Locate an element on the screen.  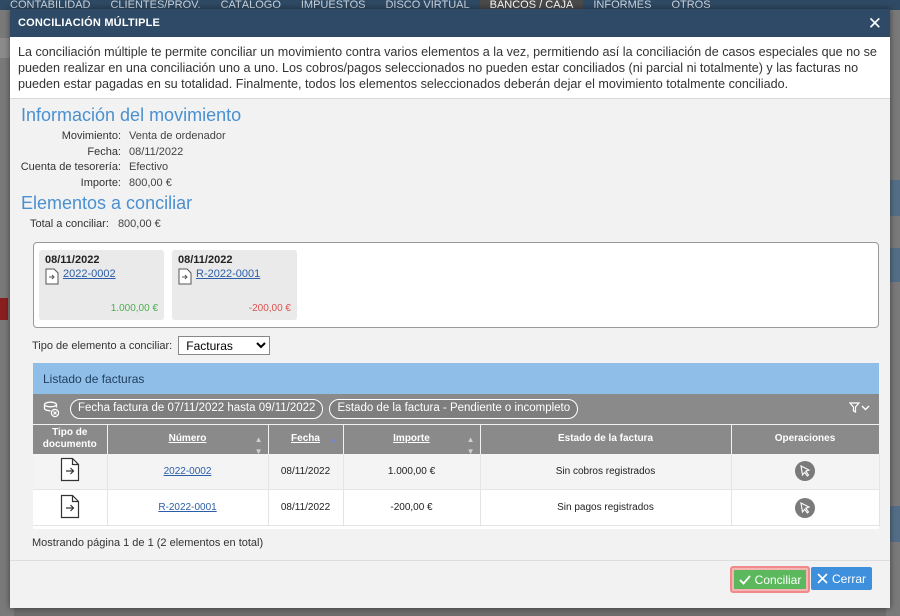
col-estado: Estado de la factura is located at coordinates (606, 439).